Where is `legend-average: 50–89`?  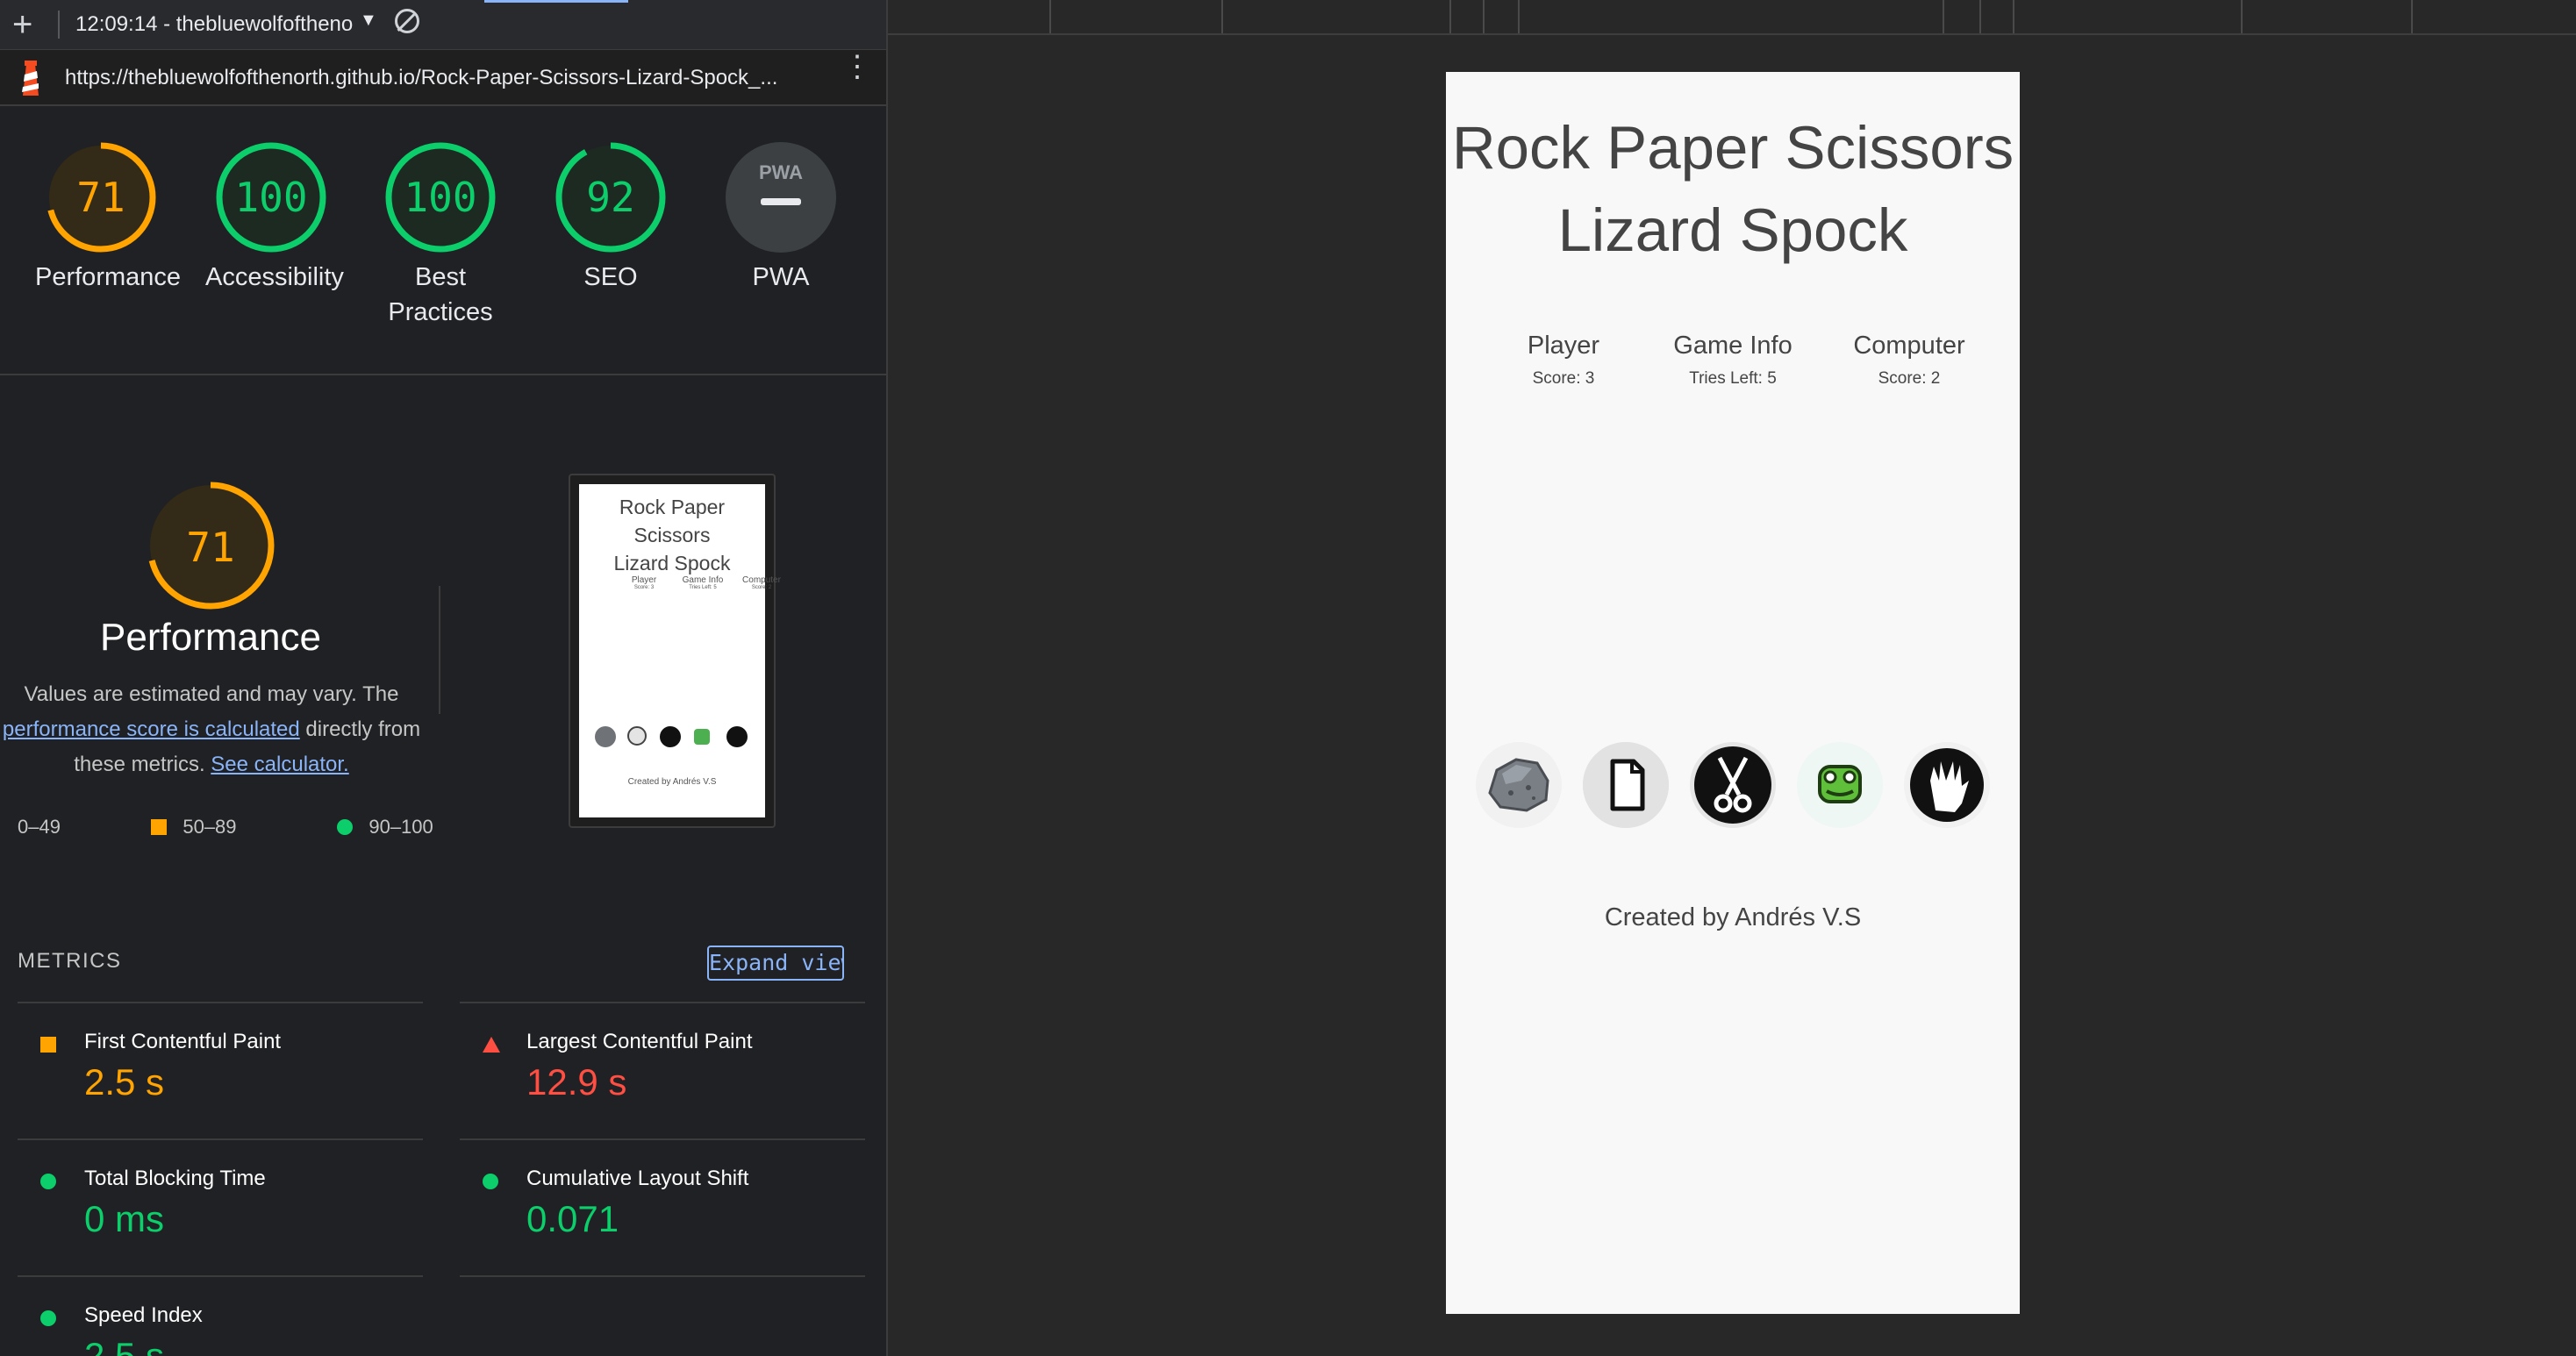
legend-average: 50–89 is located at coordinates (194, 828).